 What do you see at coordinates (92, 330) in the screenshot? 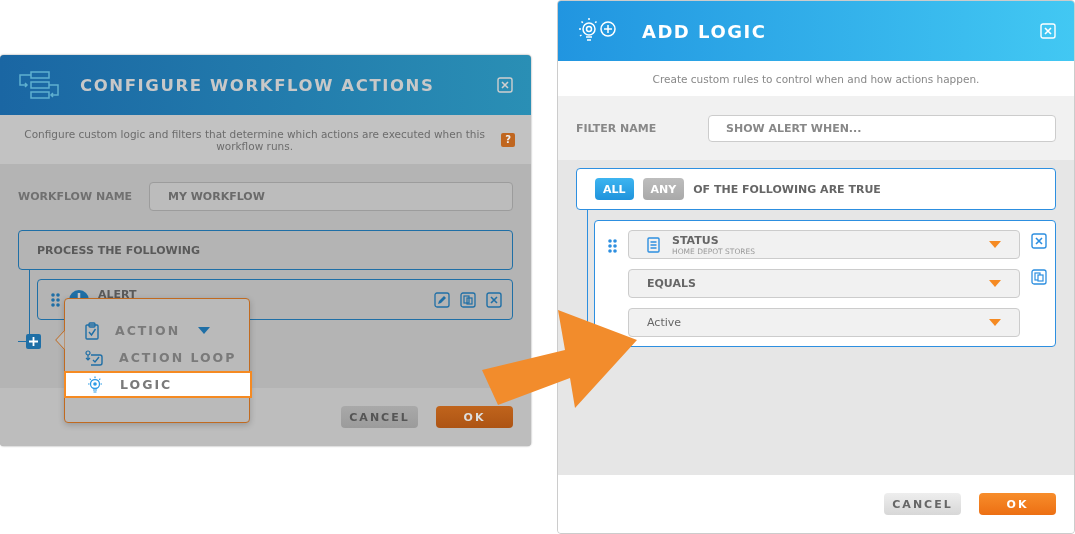
I see `clipboard-check-icon` at bounding box center [92, 330].